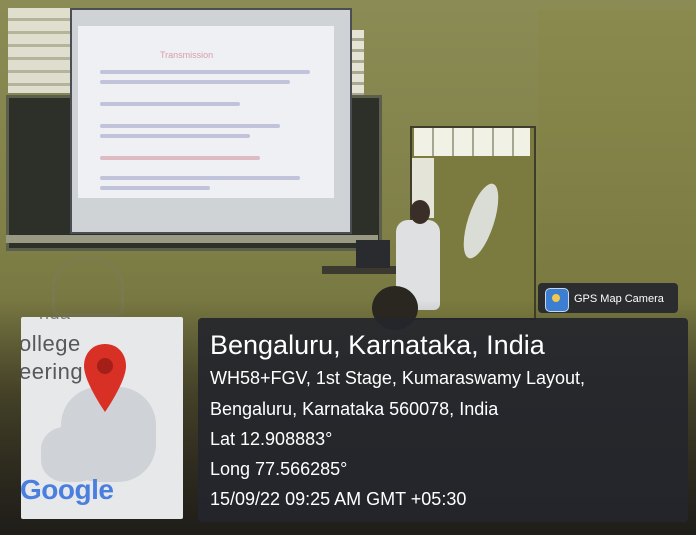 The image size is (696, 535). I want to click on camera-lens-dot, so click(556, 298).